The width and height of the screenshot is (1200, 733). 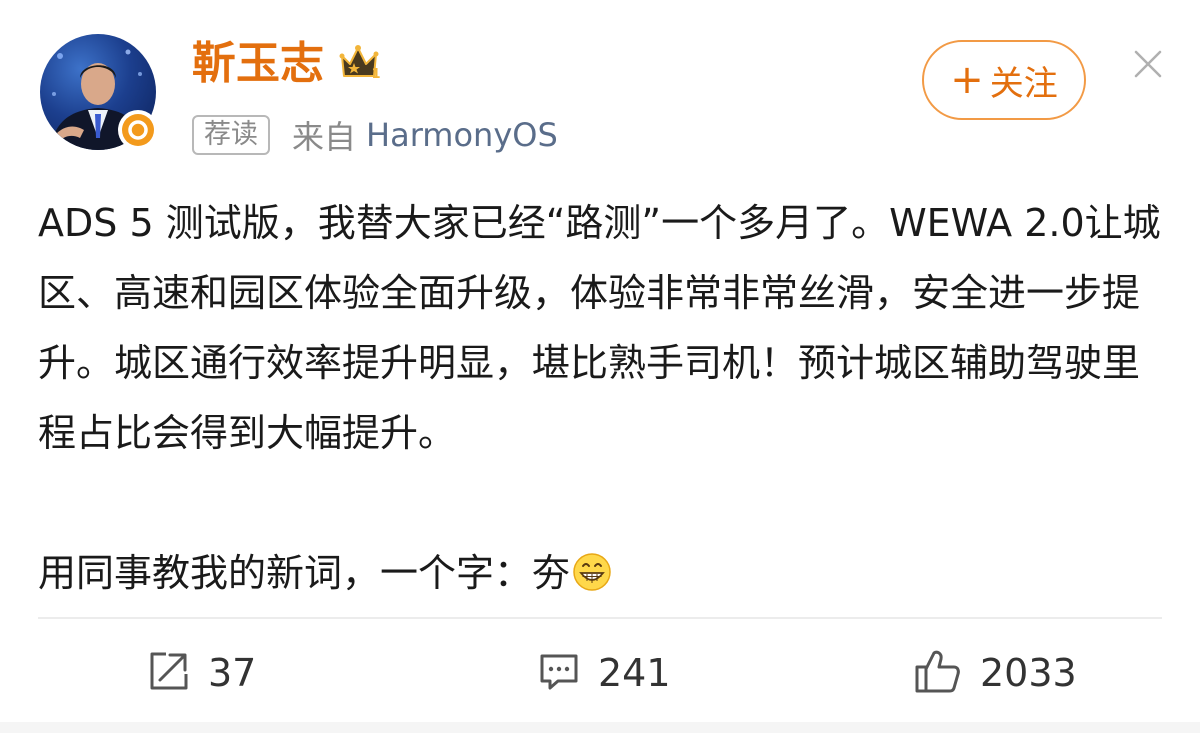 I want to click on comment-icon, so click(x=559, y=673).